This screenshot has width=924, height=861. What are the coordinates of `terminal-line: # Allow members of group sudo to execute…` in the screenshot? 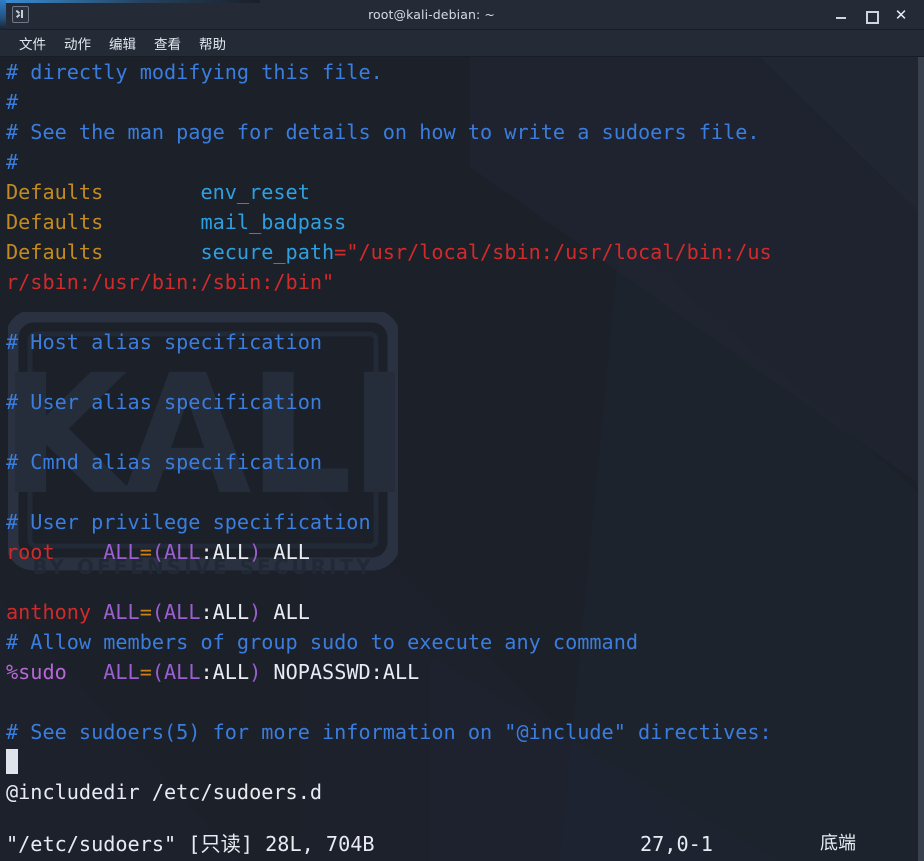 It's located at (465, 642).